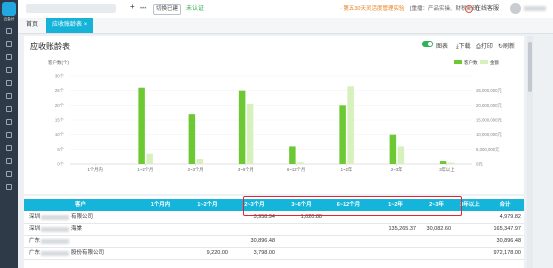 This screenshot has width=553, height=268. What do you see at coordinates (397, 169) in the screenshot?
I see `x-tick-label: 2~3年` at bounding box center [397, 169].